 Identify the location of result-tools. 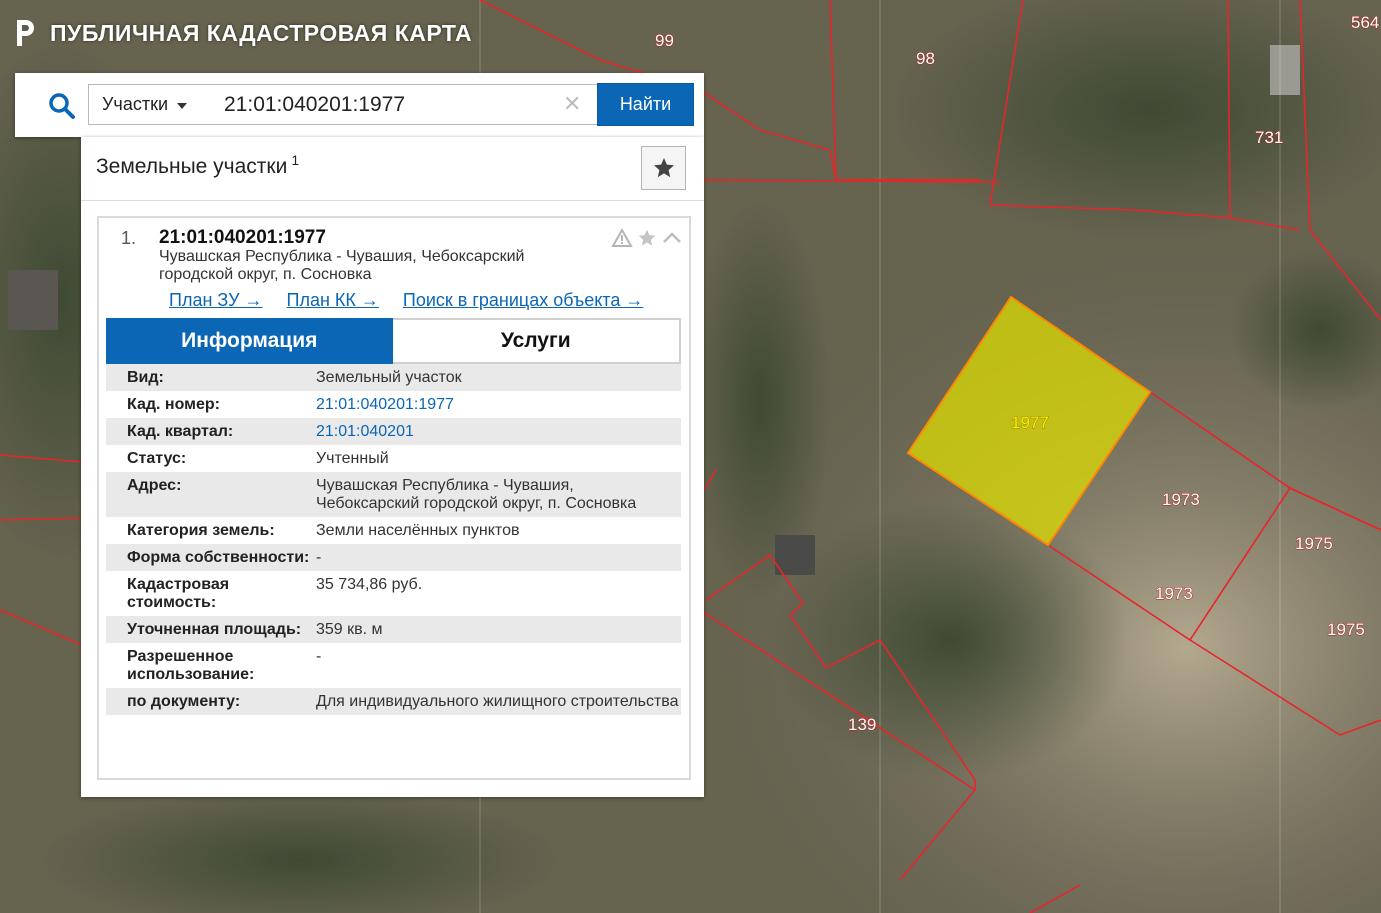
(647, 238).